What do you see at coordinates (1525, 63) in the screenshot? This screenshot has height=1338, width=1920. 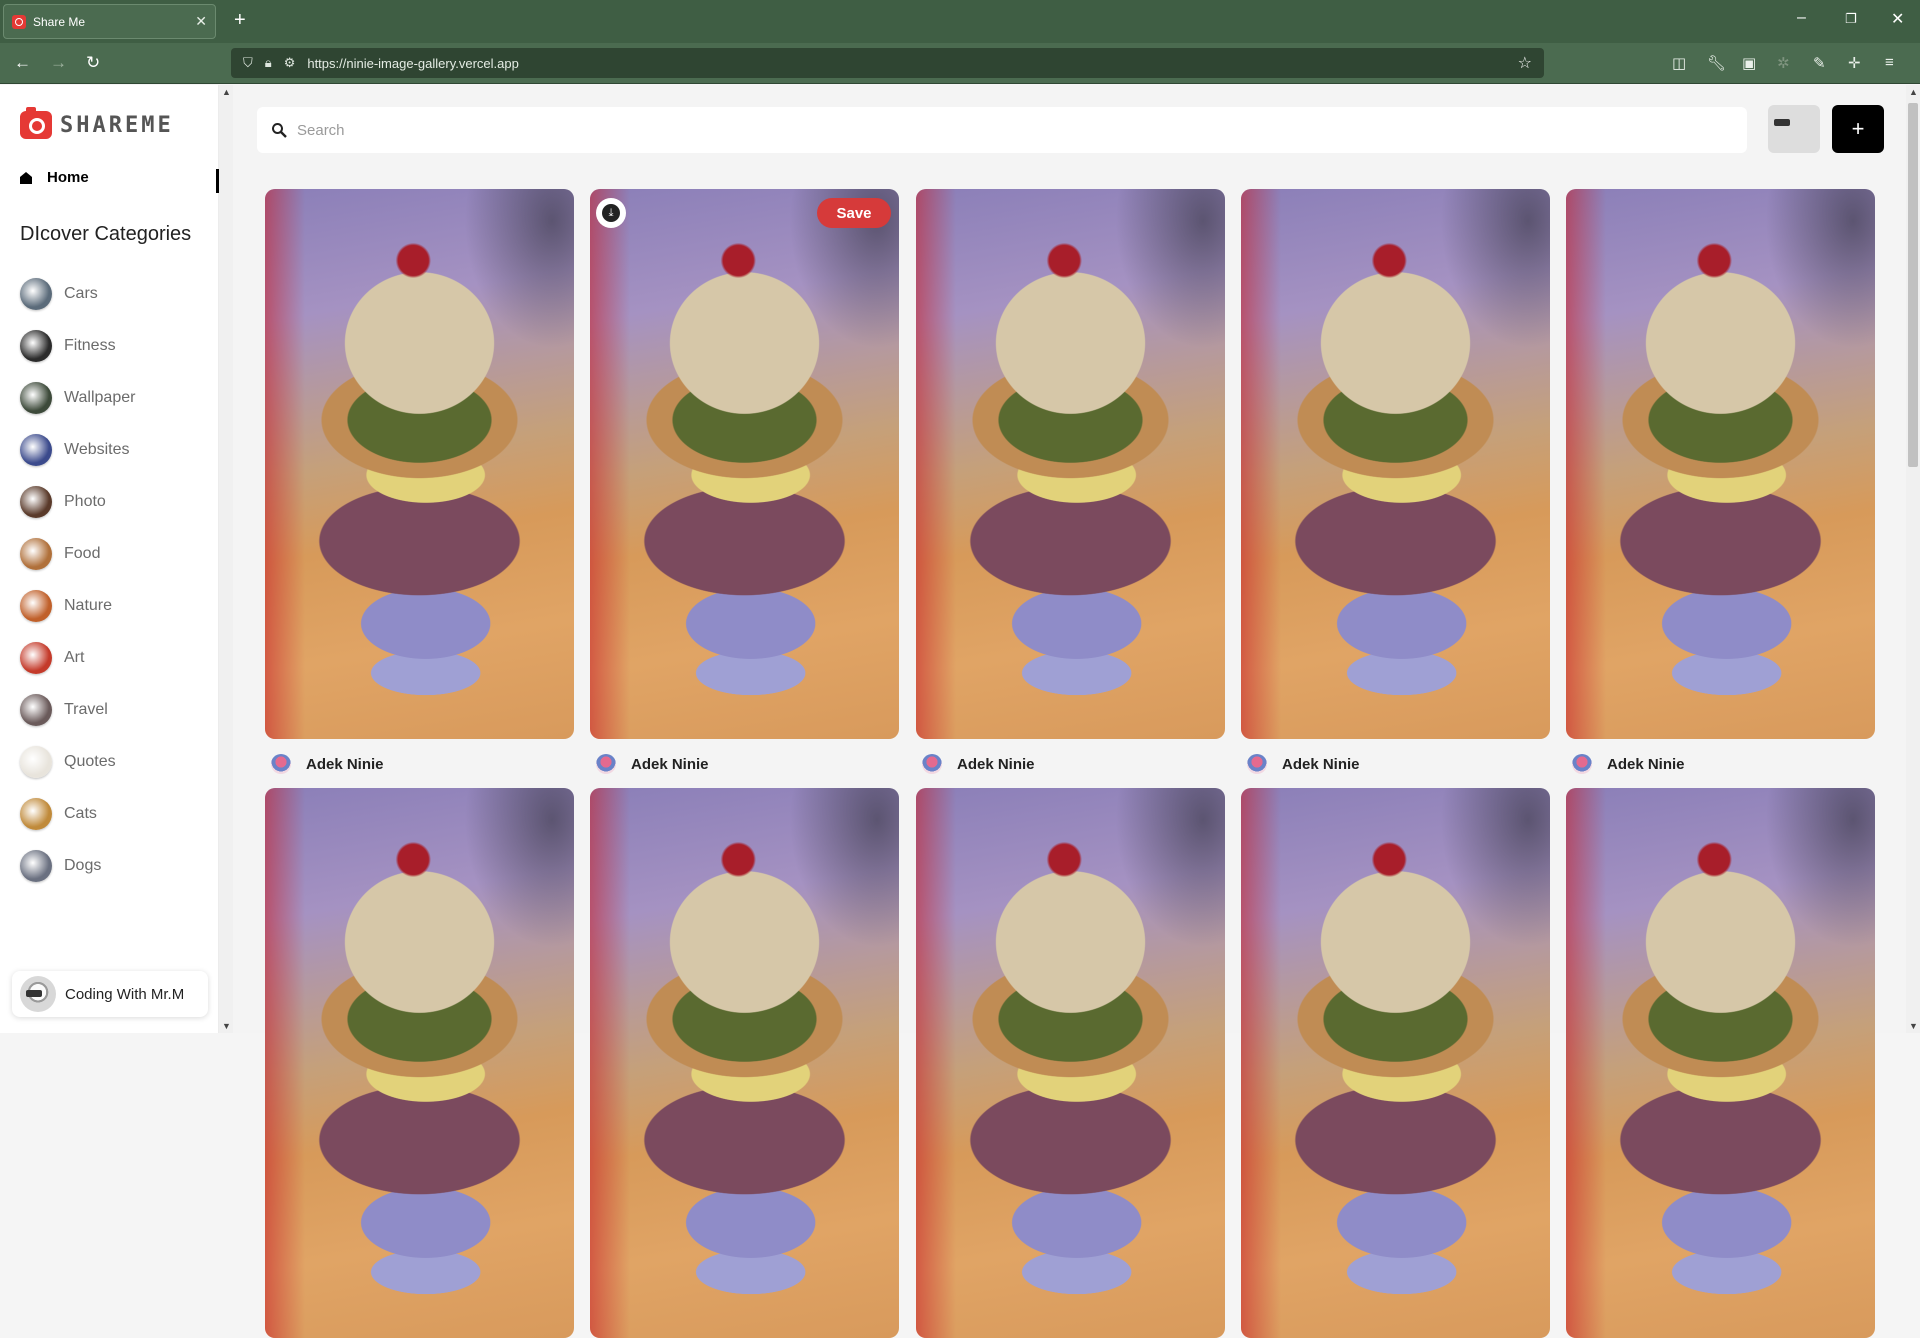 I see `bookmark-star-icon: ☆` at bounding box center [1525, 63].